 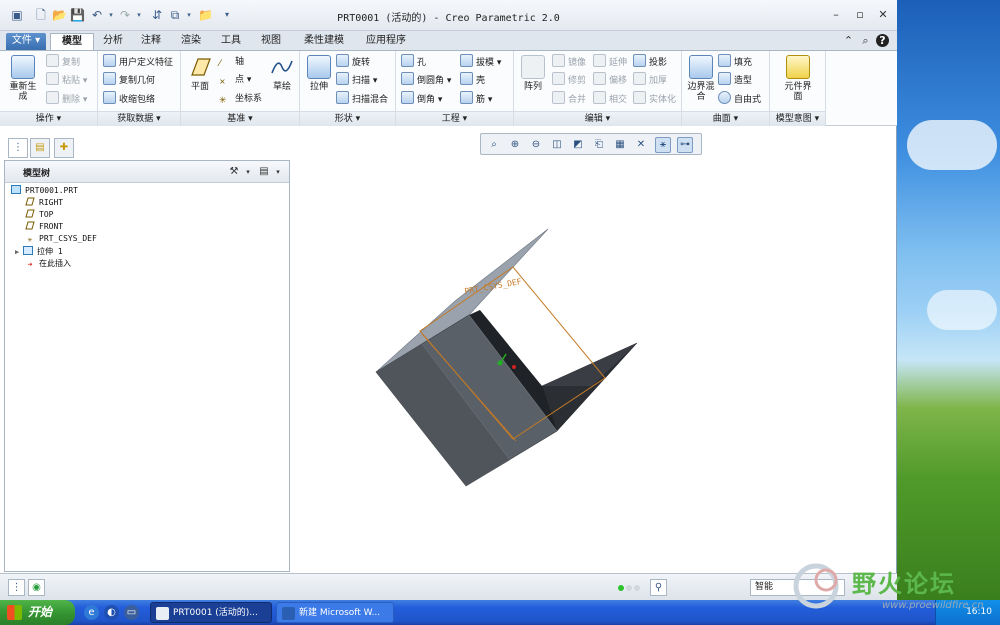 What do you see at coordinates (735, 80) in the screenshot?
I see `style-button: 造型` at bounding box center [735, 80].